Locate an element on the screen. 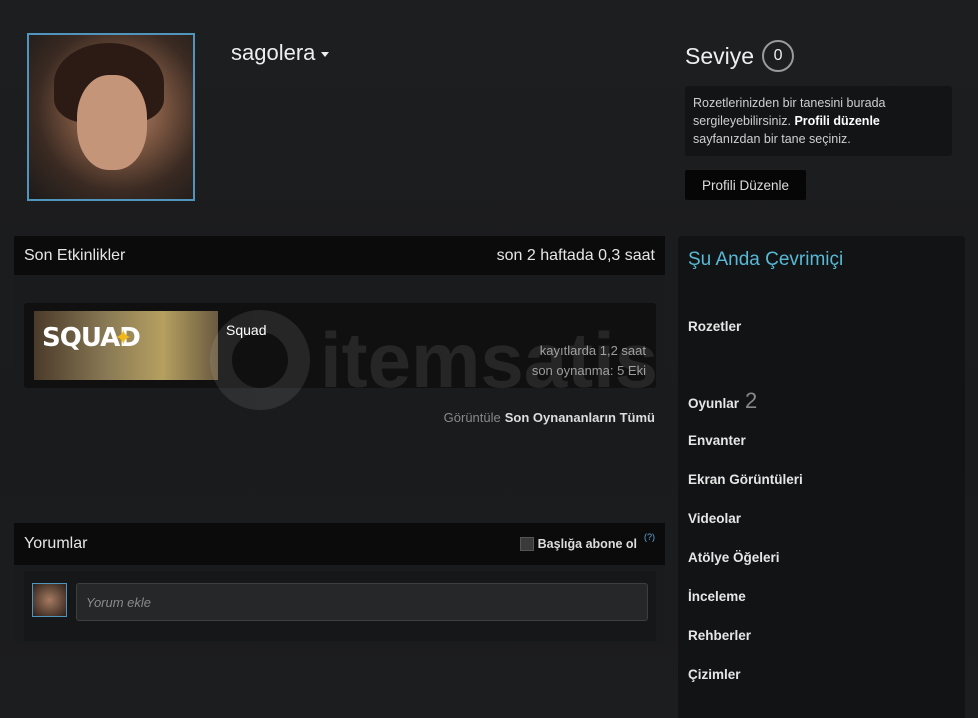 The image size is (978, 718). squad-emblem-icon: ✦ is located at coordinates (123, 337).